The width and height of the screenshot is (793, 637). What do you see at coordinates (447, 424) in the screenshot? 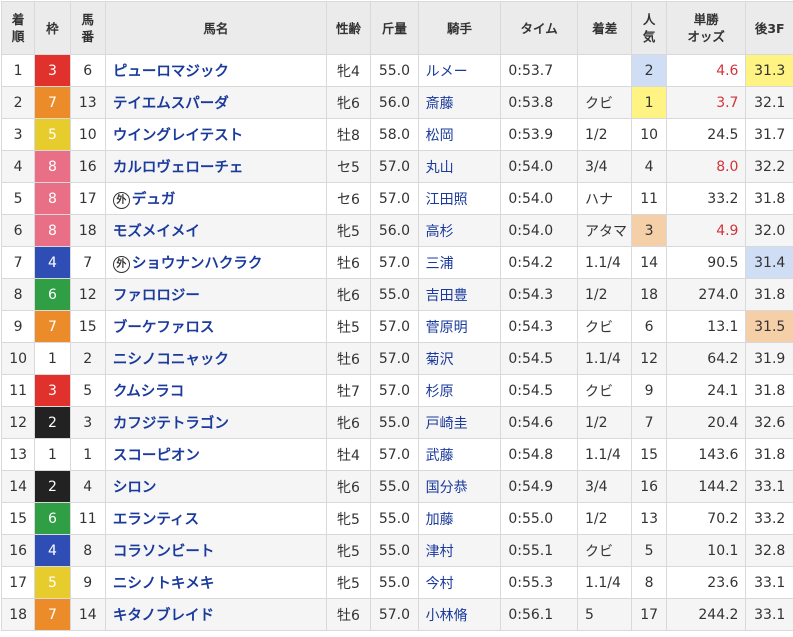
I see `jockey-link: 戸崎圭` at bounding box center [447, 424].